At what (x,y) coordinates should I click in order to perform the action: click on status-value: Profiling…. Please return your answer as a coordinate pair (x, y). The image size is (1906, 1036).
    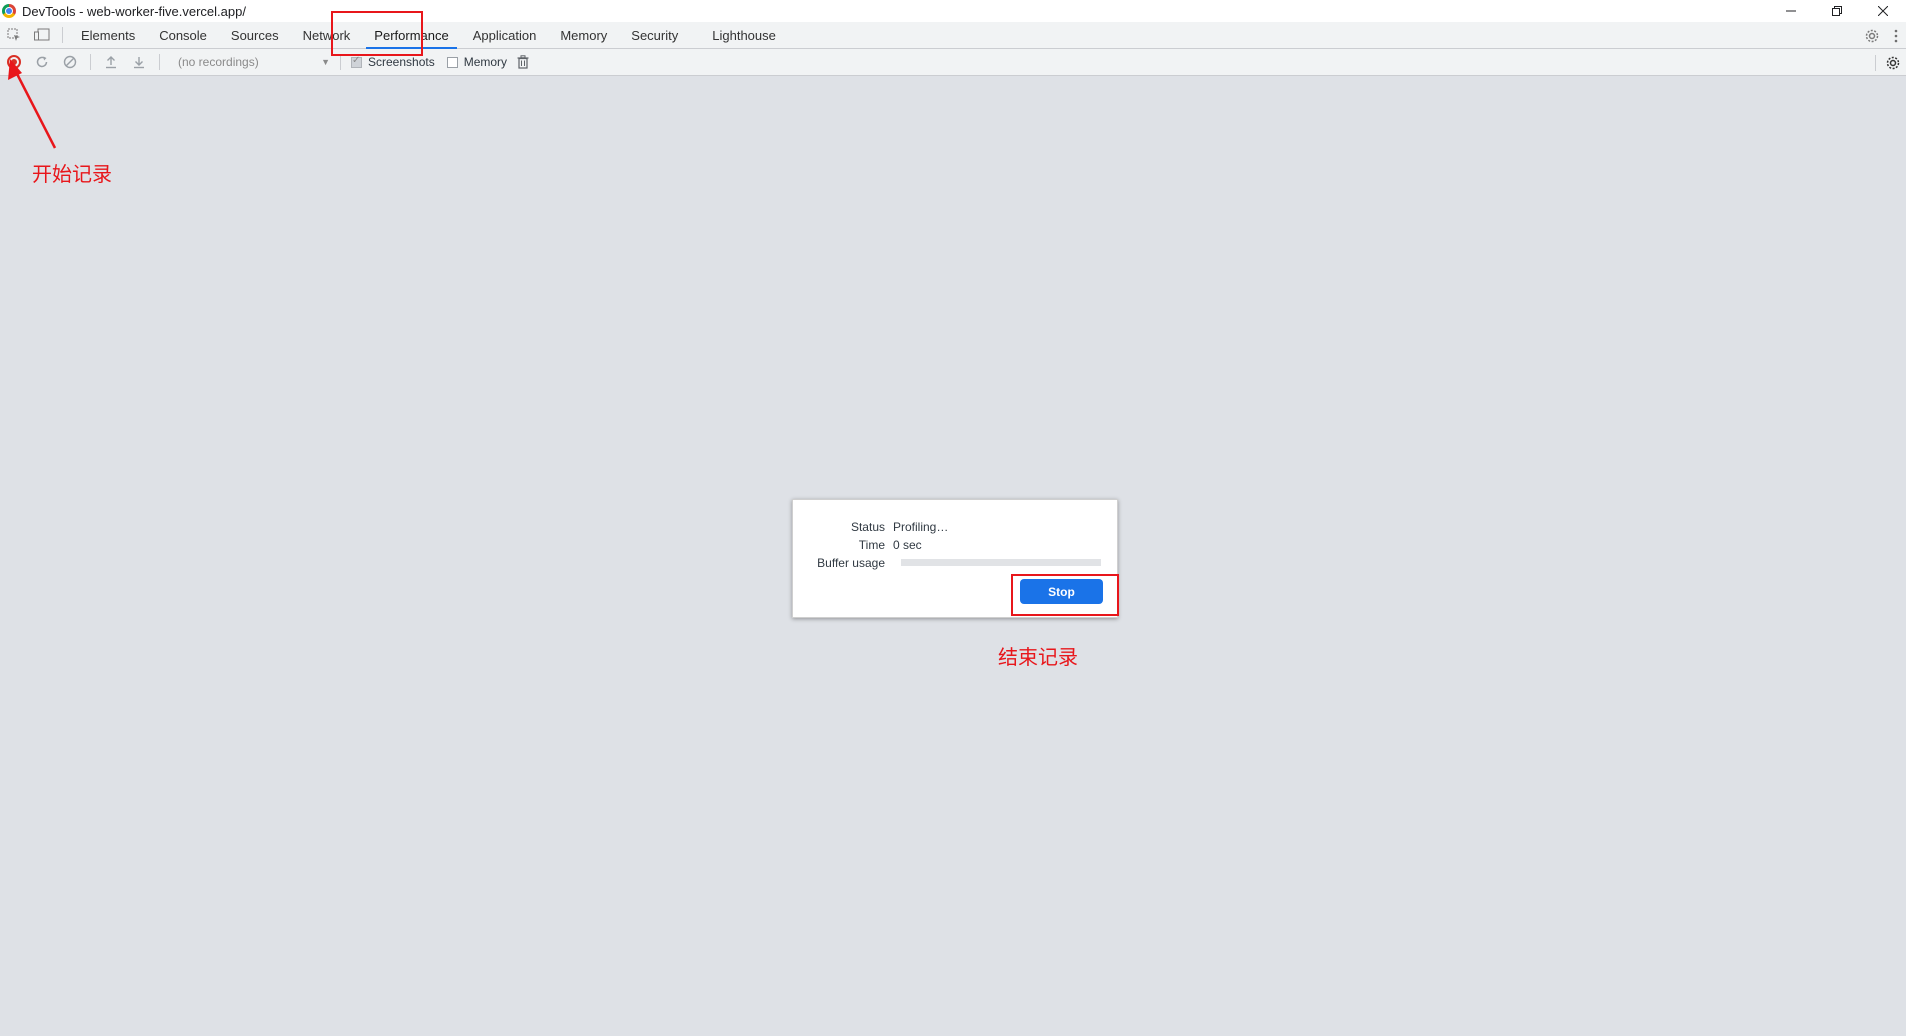
    Looking at the image, I should click on (921, 527).